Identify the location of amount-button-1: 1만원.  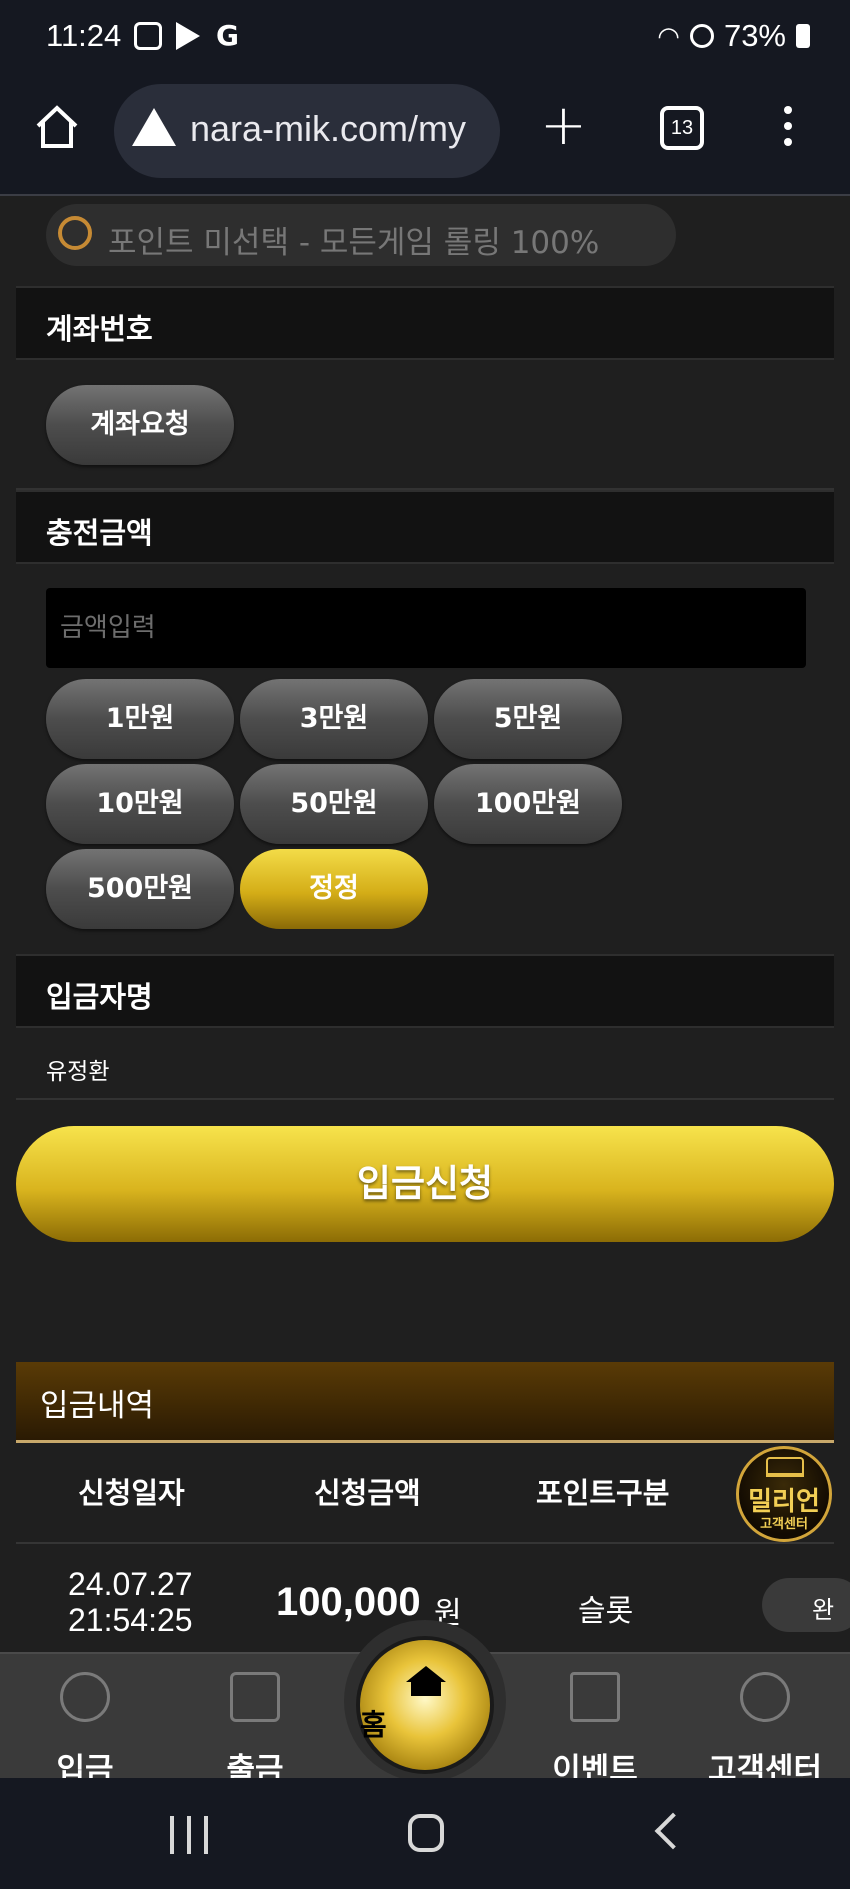
(140, 719).